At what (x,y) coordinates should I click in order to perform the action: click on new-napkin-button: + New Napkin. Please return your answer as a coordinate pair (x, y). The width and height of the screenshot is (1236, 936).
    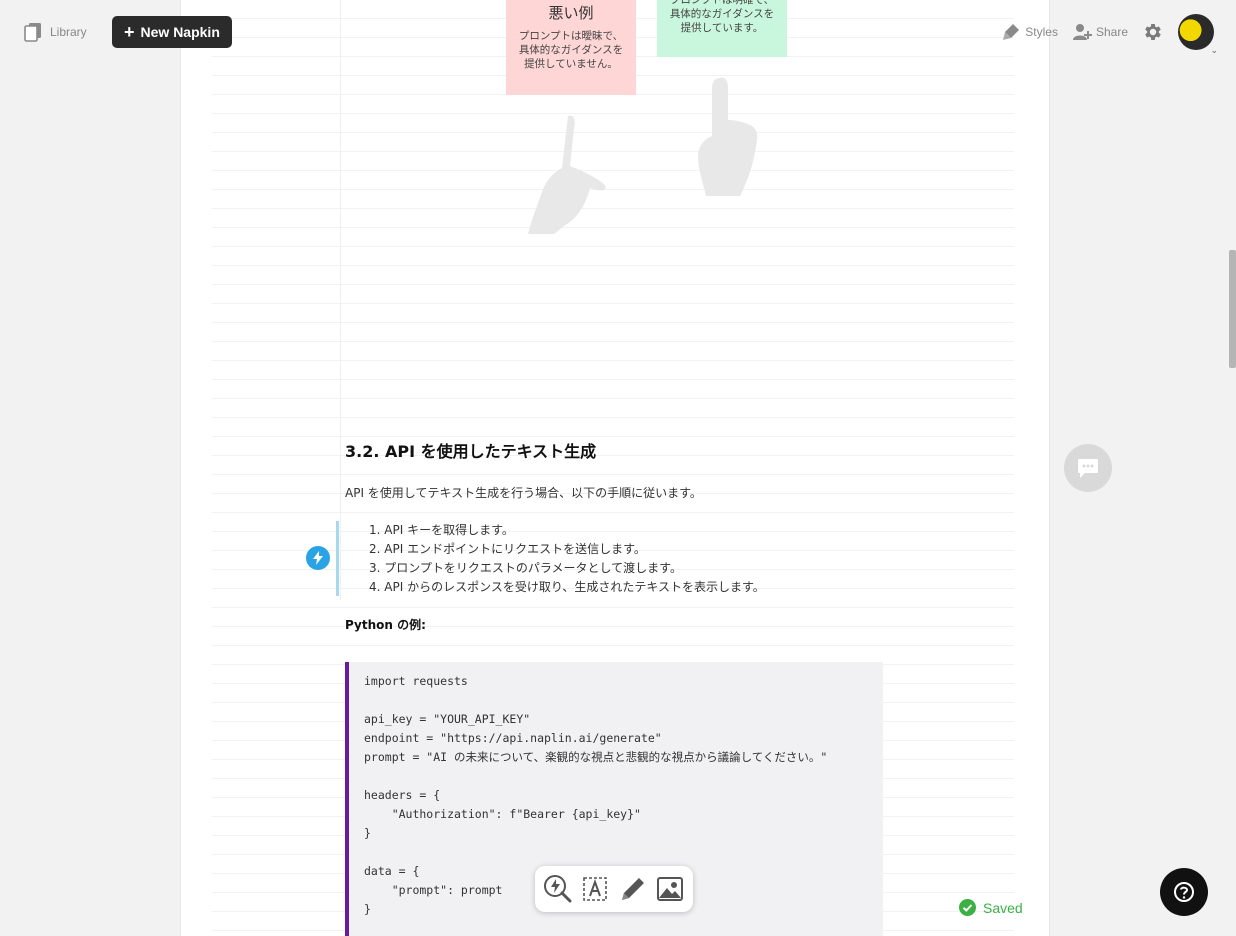
    Looking at the image, I should click on (172, 32).